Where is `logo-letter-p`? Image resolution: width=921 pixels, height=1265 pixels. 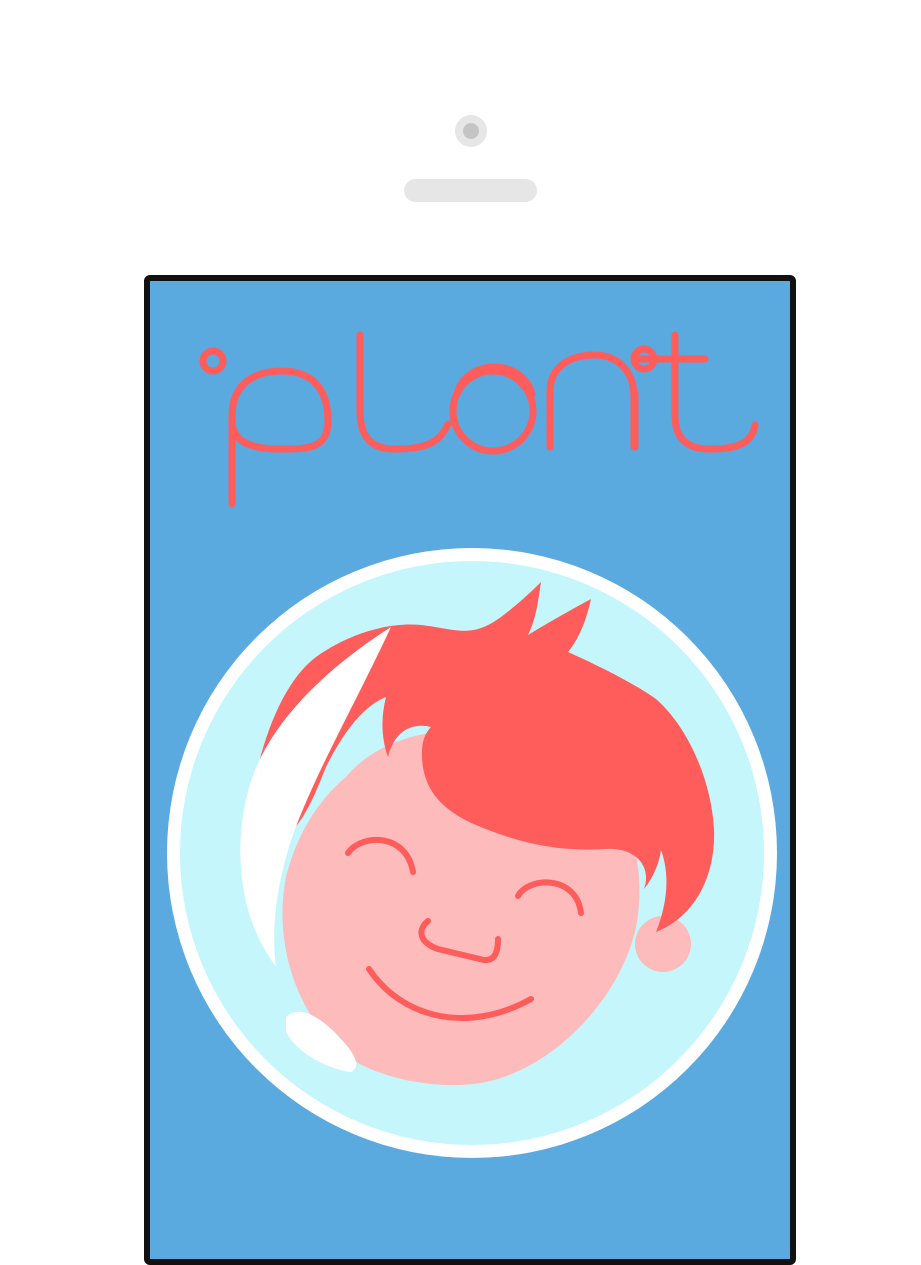 logo-letter-p is located at coordinates (280, 437).